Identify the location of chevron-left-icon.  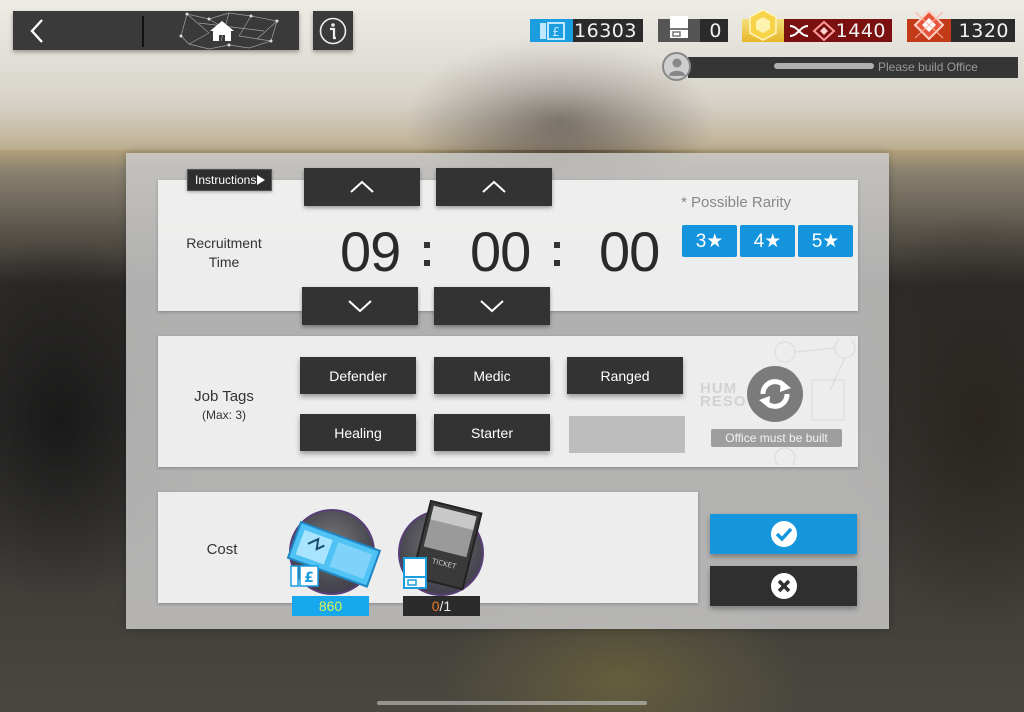
(36, 30).